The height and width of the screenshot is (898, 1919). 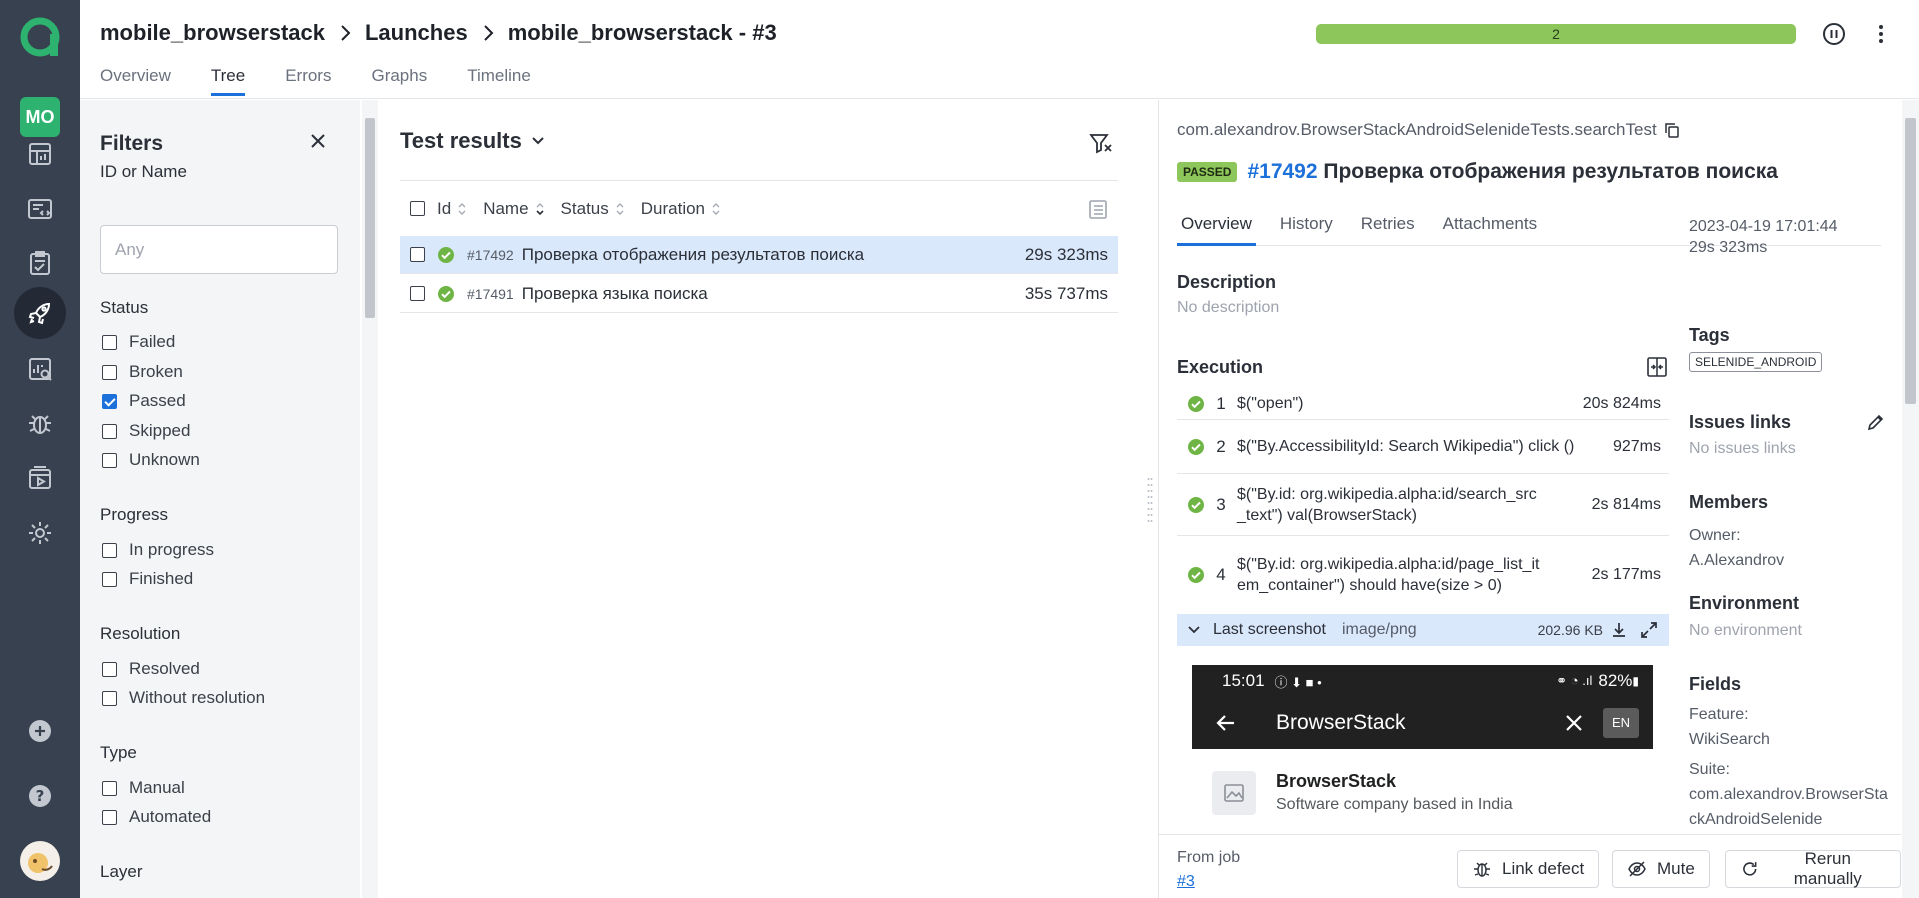 I want to click on tab-retries: Retries, so click(x=1388, y=229).